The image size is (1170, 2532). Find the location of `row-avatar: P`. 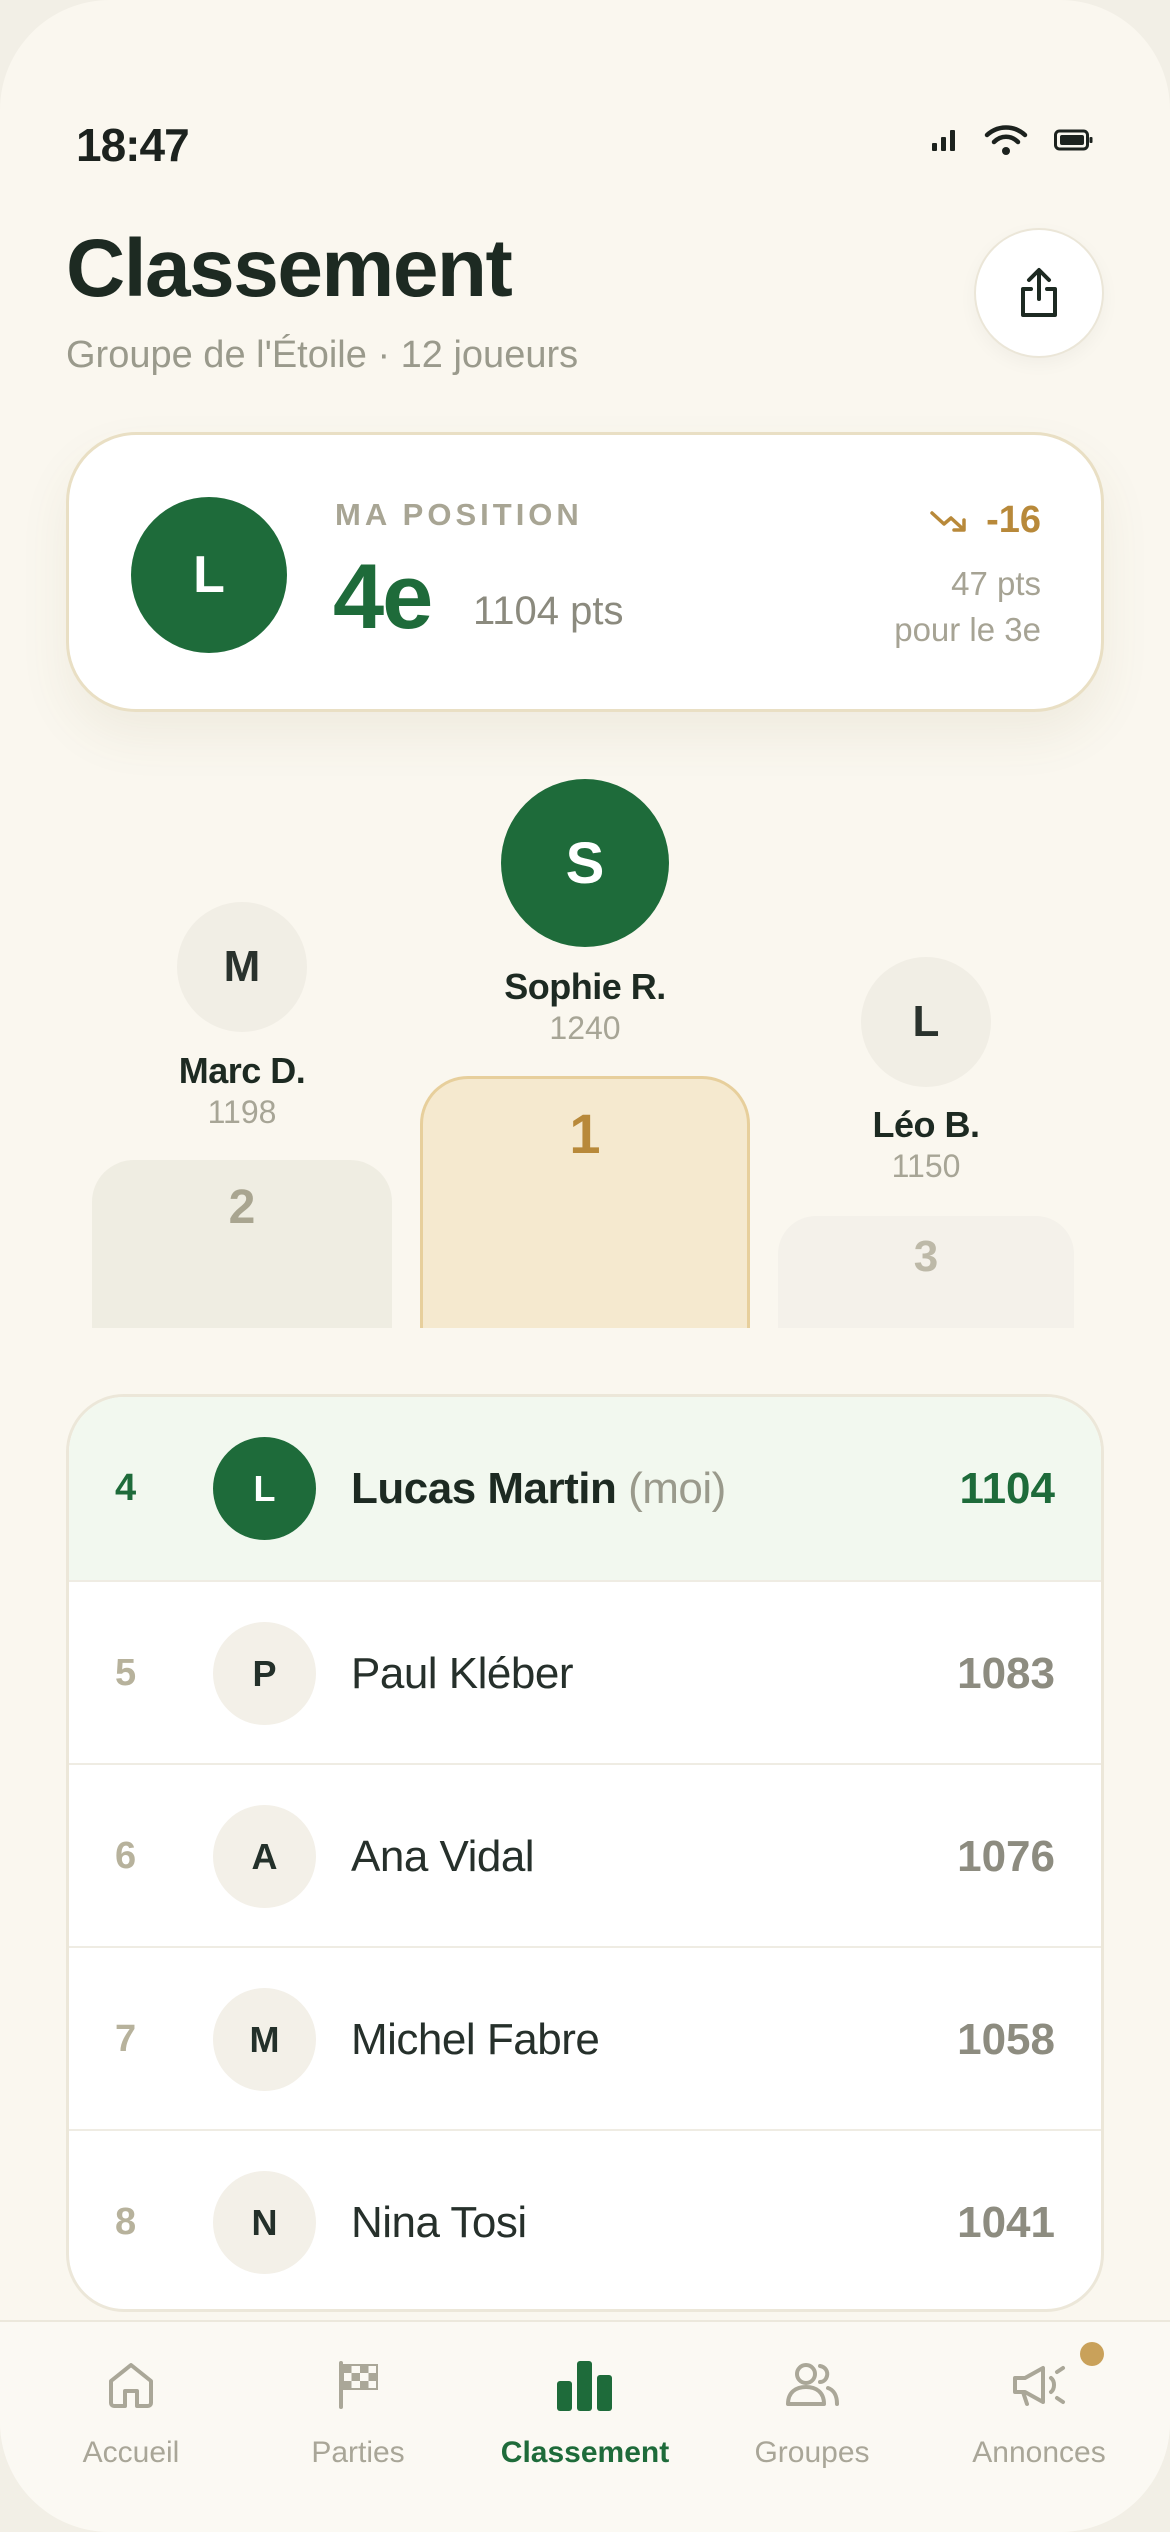

row-avatar: P is located at coordinates (264, 1673).